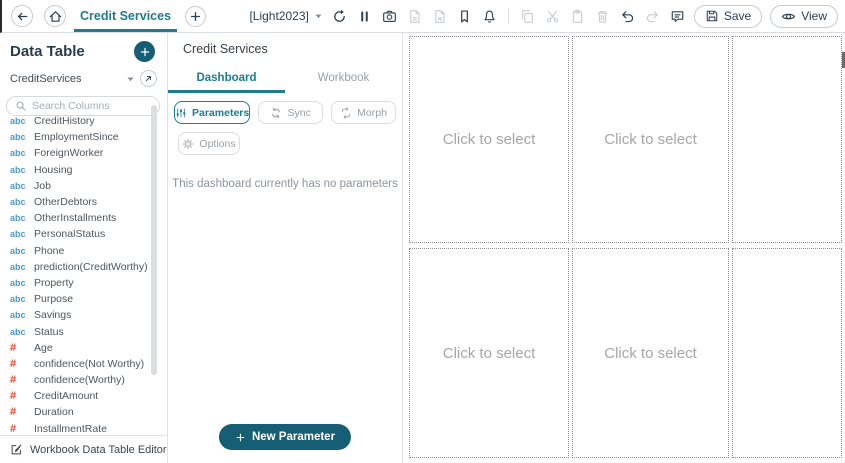  I want to click on column-name: CreditAmount, so click(66, 396).